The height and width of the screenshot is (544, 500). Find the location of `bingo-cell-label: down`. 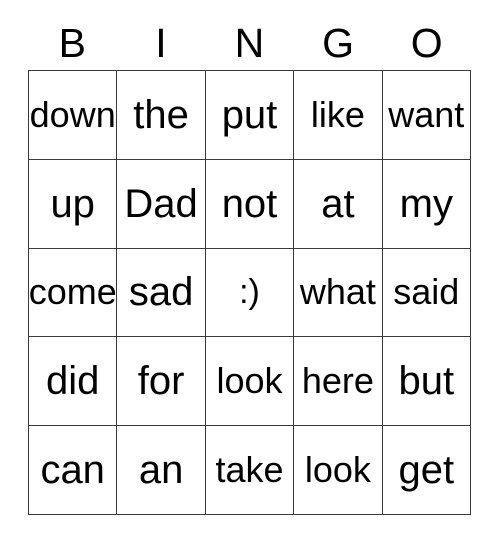

bingo-cell-label: down is located at coordinates (72, 114).